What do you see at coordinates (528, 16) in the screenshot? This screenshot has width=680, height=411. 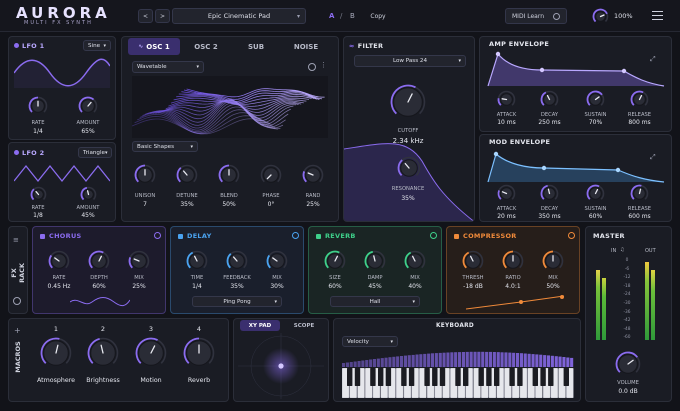 I see `midi-learn-label: MIDI Learn` at bounding box center [528, 16].